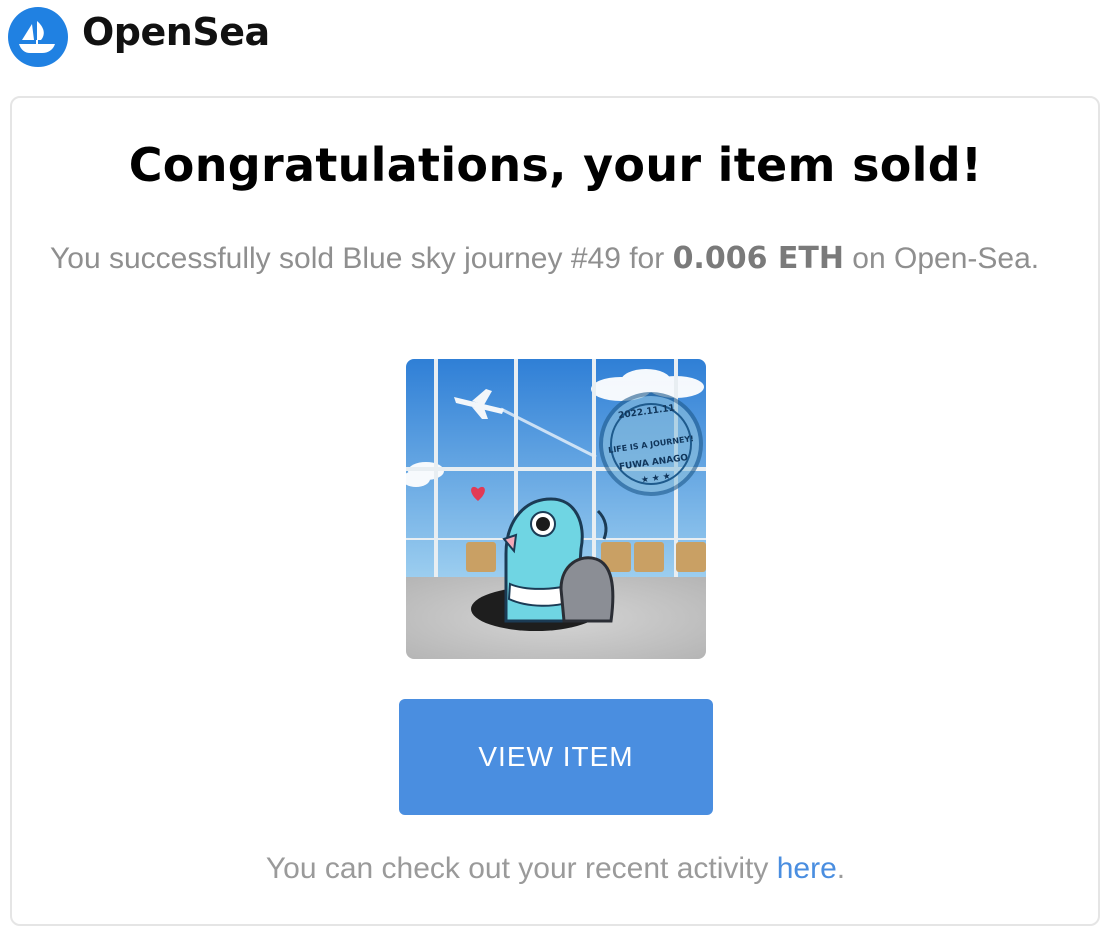  What do you see at coordinates (521, 868) in the screenshot?
I see `footer-prefix: You can check out your recent activity` at bounding box center [521, 868].